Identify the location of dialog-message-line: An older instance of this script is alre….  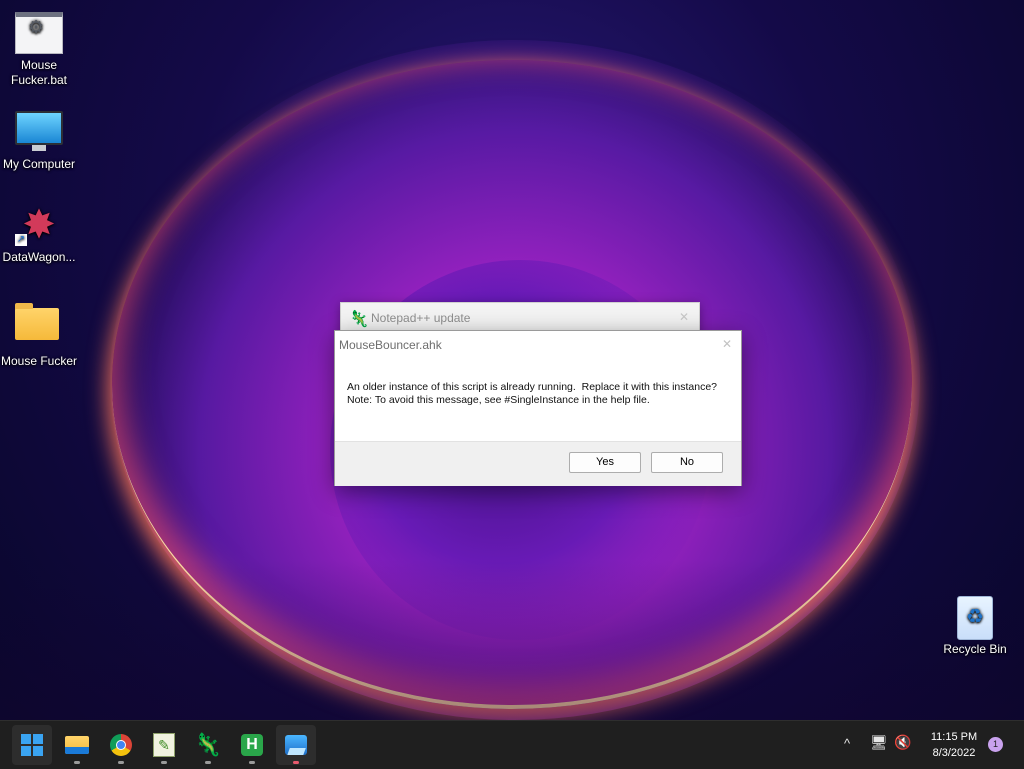
(532, 387).